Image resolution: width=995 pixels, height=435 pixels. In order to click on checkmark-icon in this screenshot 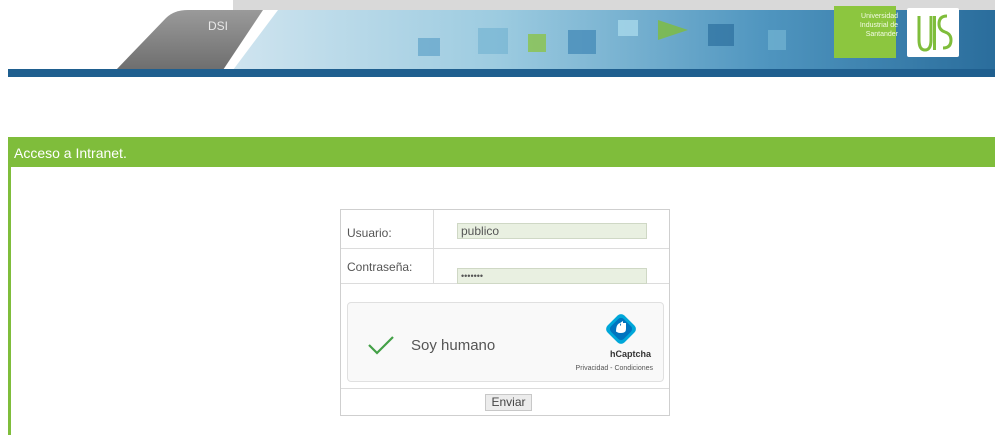, I will do `click(381, 347)`.